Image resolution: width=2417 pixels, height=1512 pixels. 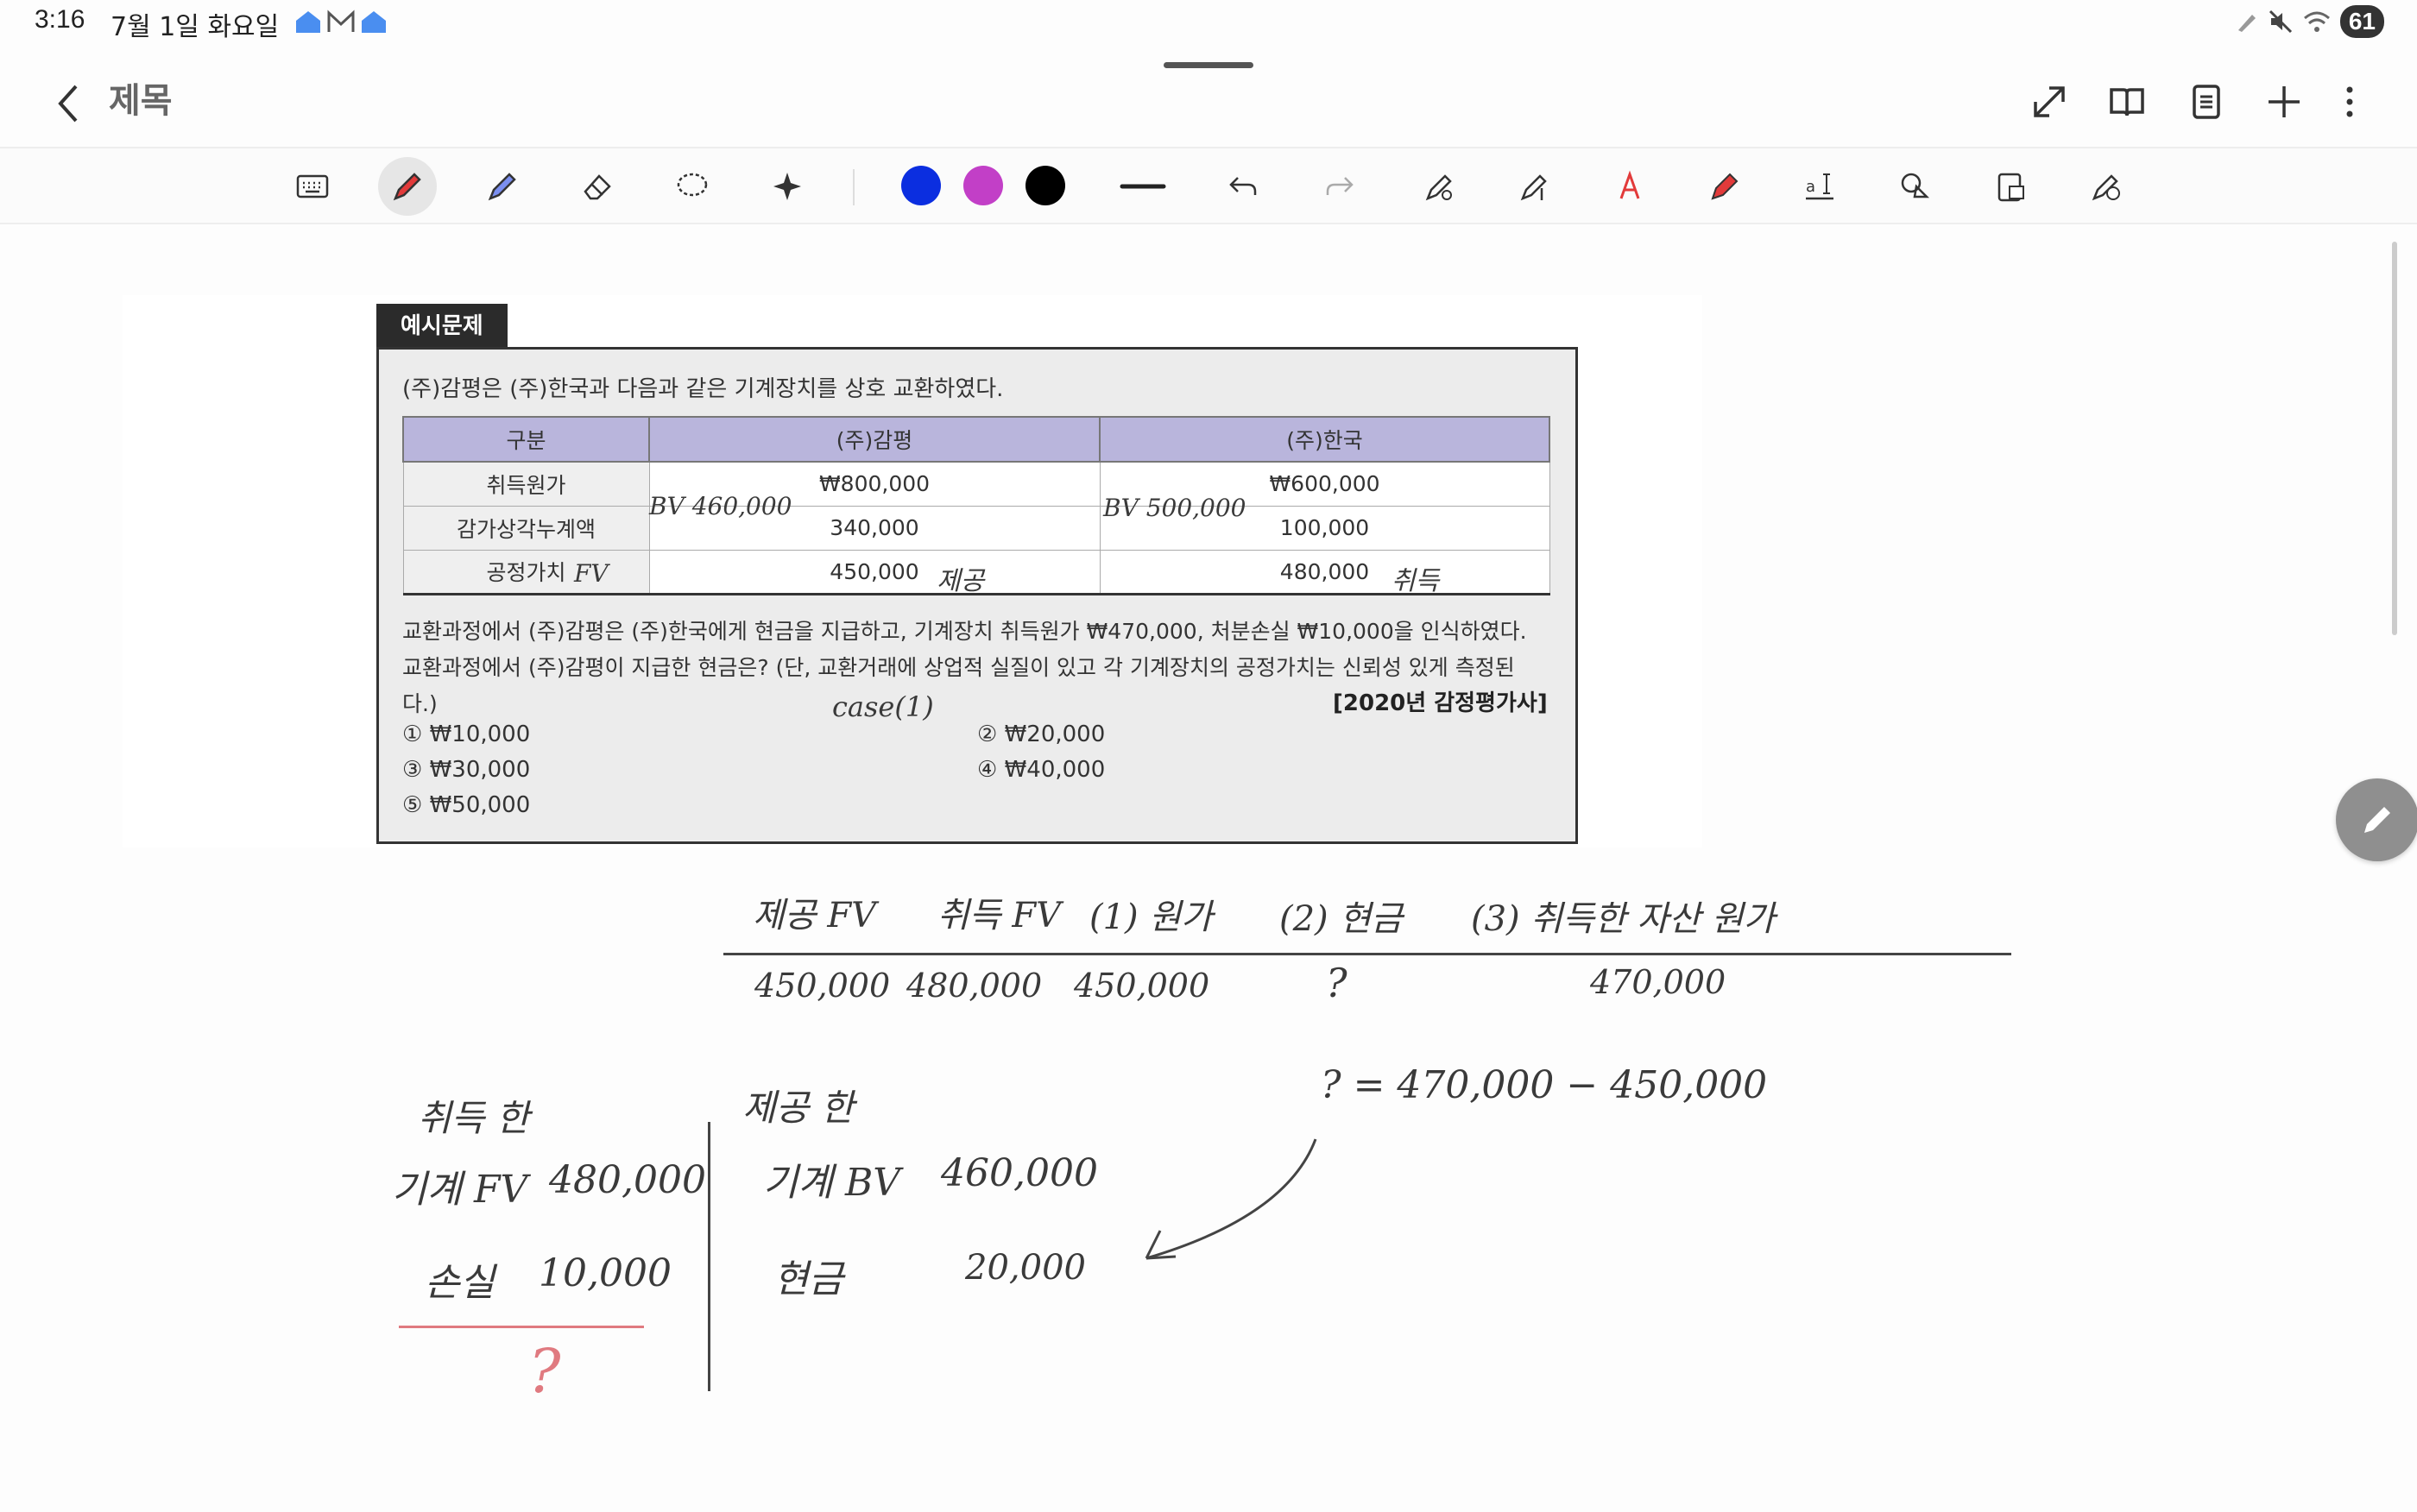 I want to click on table-header: 구분, so click(x=526, y=440).